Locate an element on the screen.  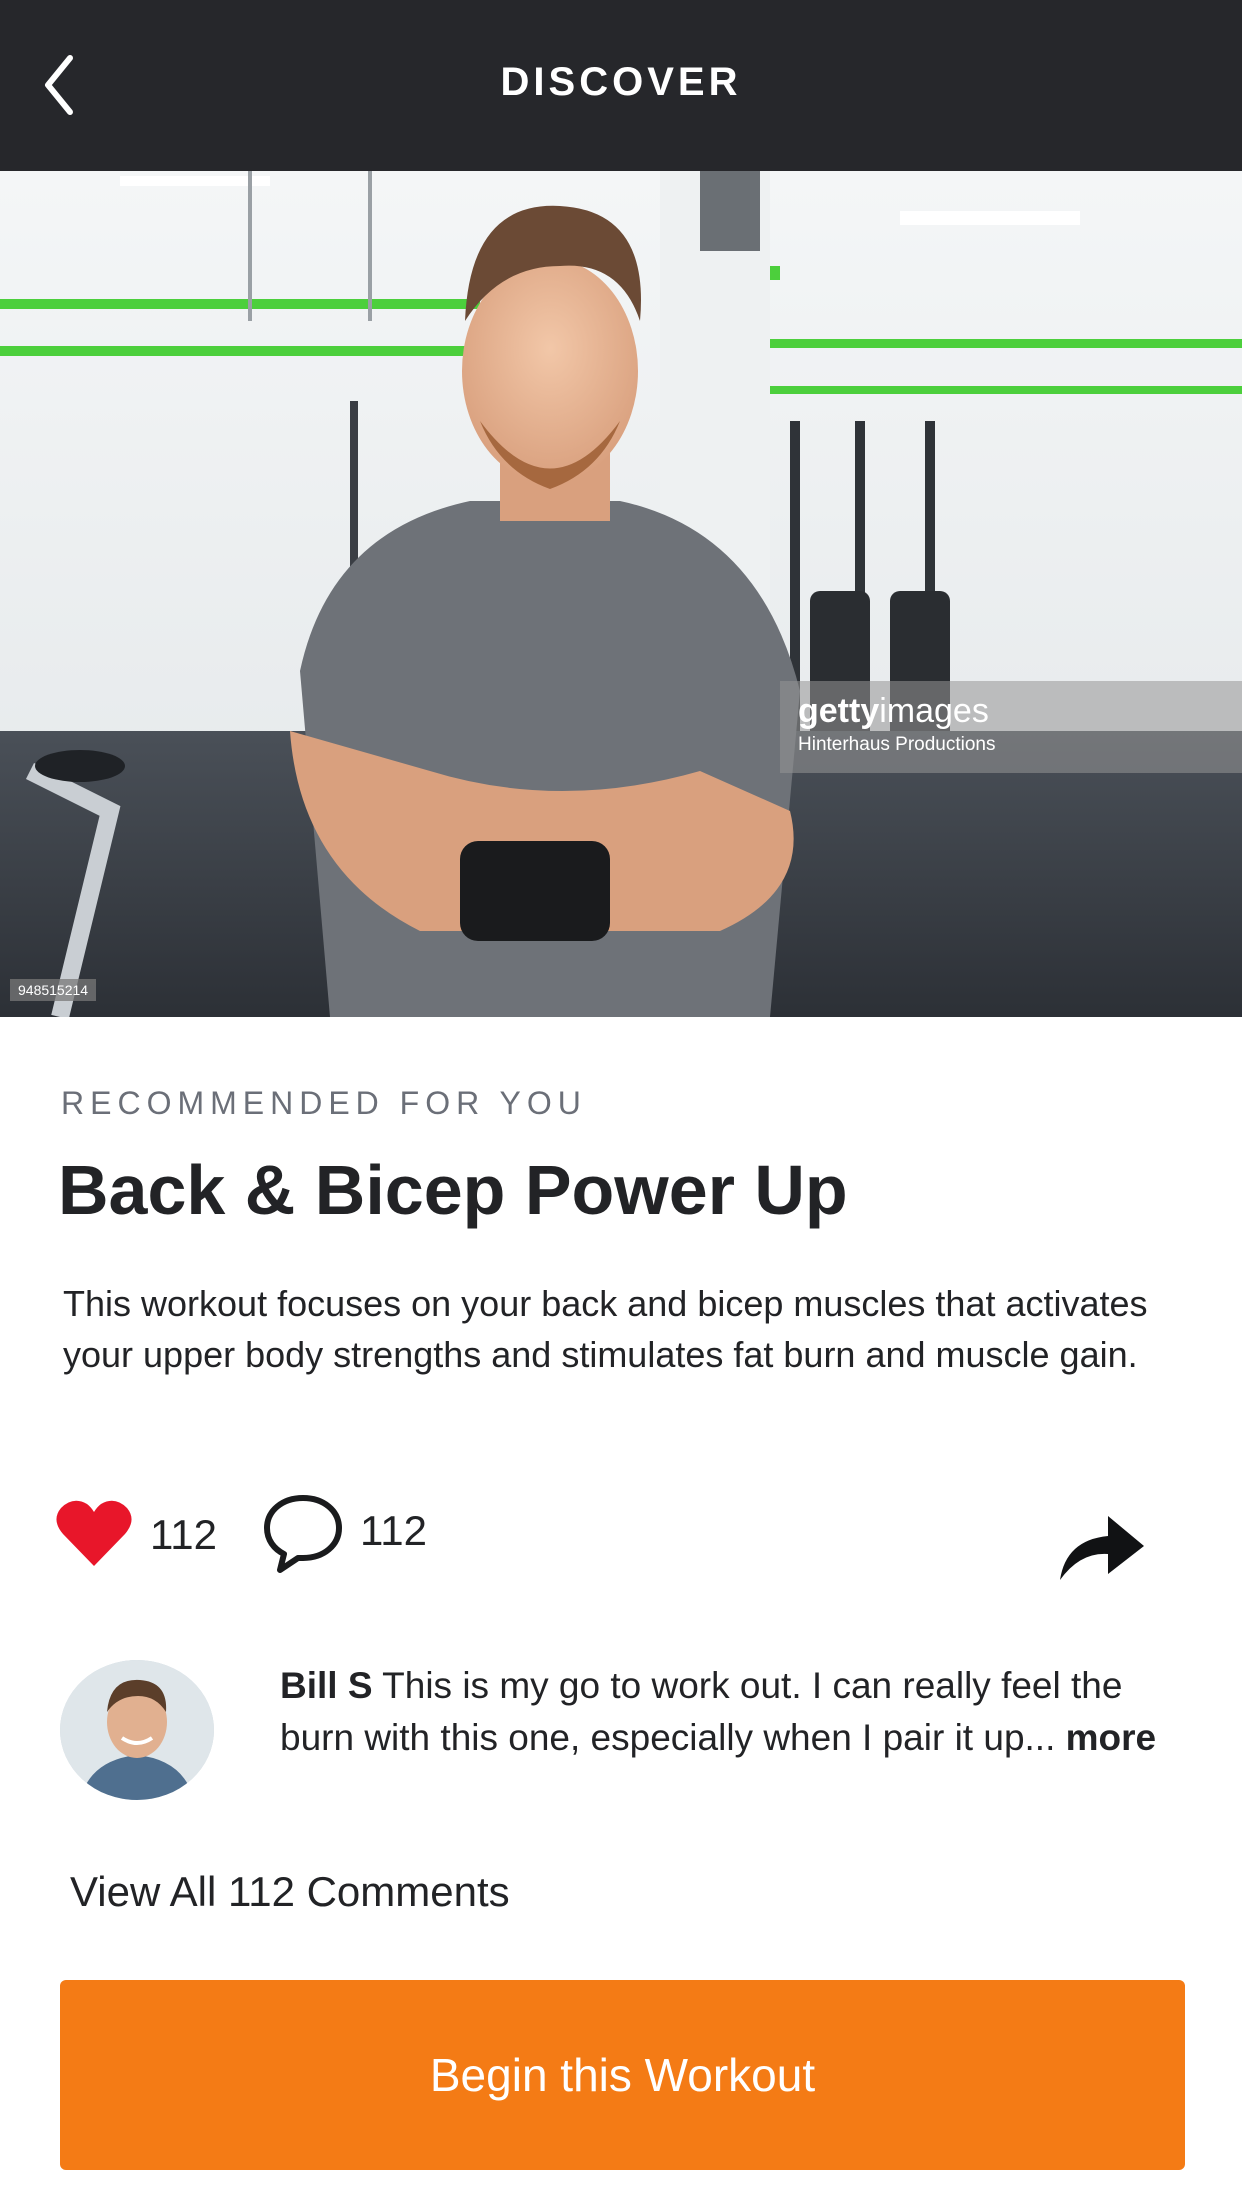
comment-count: 112 is located at coordinates (393, 1530).